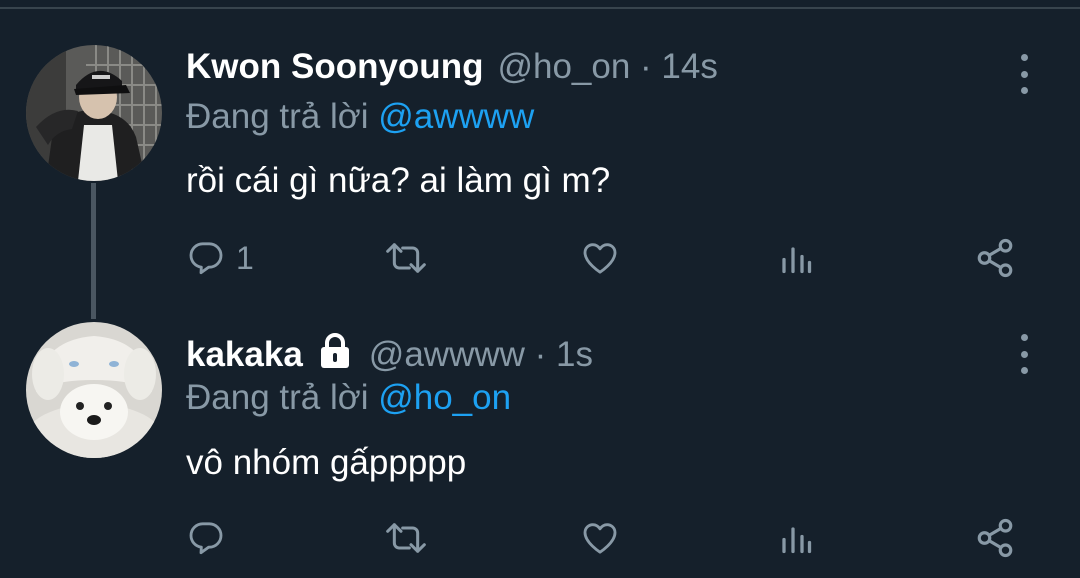  What do you see at coordinates (335, 353) in the screenshot?
I see `lock-icon` at bounding box center [335, 353].